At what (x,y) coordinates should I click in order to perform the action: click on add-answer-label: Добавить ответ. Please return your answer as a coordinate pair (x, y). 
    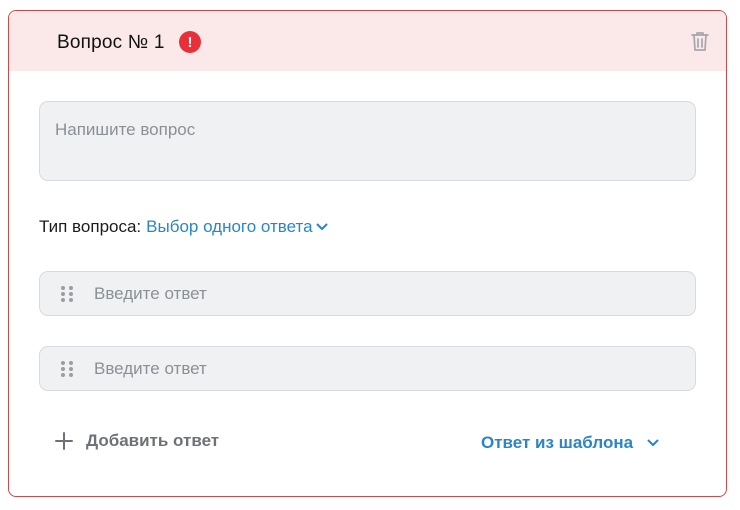
    Looking at the image, I should click on (153, 440).